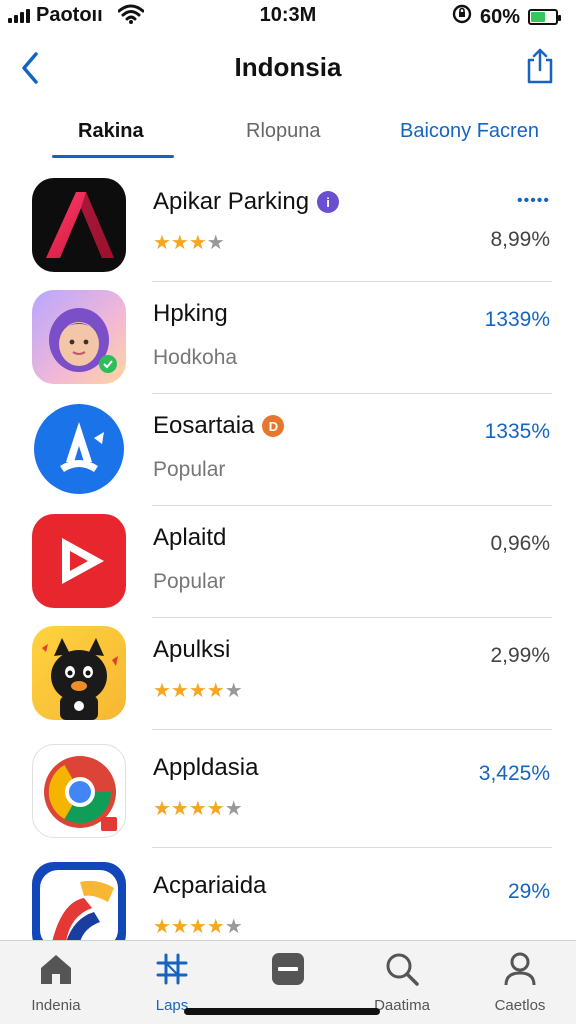 This screenshot has width=576, height=1024. Describe the element at coordinates (288, 15) in the screenshot. I see `status-bar: Paotoıı 10:3M 60%` at that location.